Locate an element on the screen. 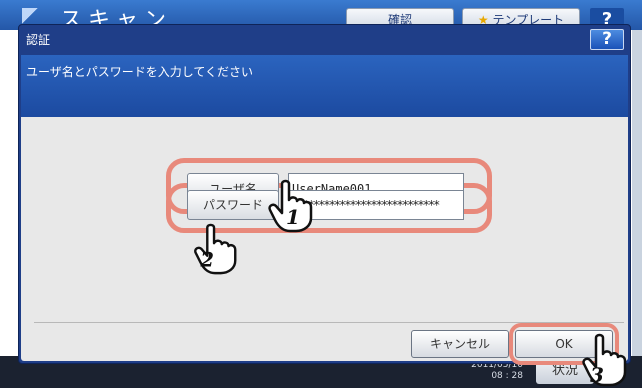 Image resolution: width=642 pixels, height=388 pixels. step-2-label: 2 is located at coordinates (207, 259).